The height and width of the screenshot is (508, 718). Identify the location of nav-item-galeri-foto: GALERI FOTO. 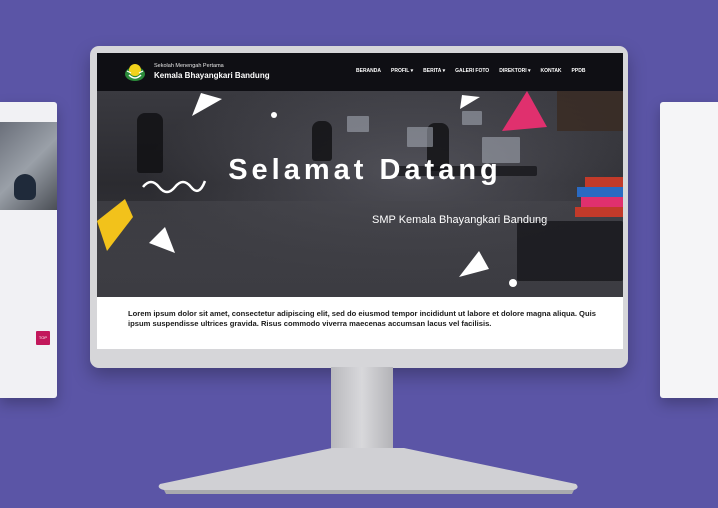
(472, 71).